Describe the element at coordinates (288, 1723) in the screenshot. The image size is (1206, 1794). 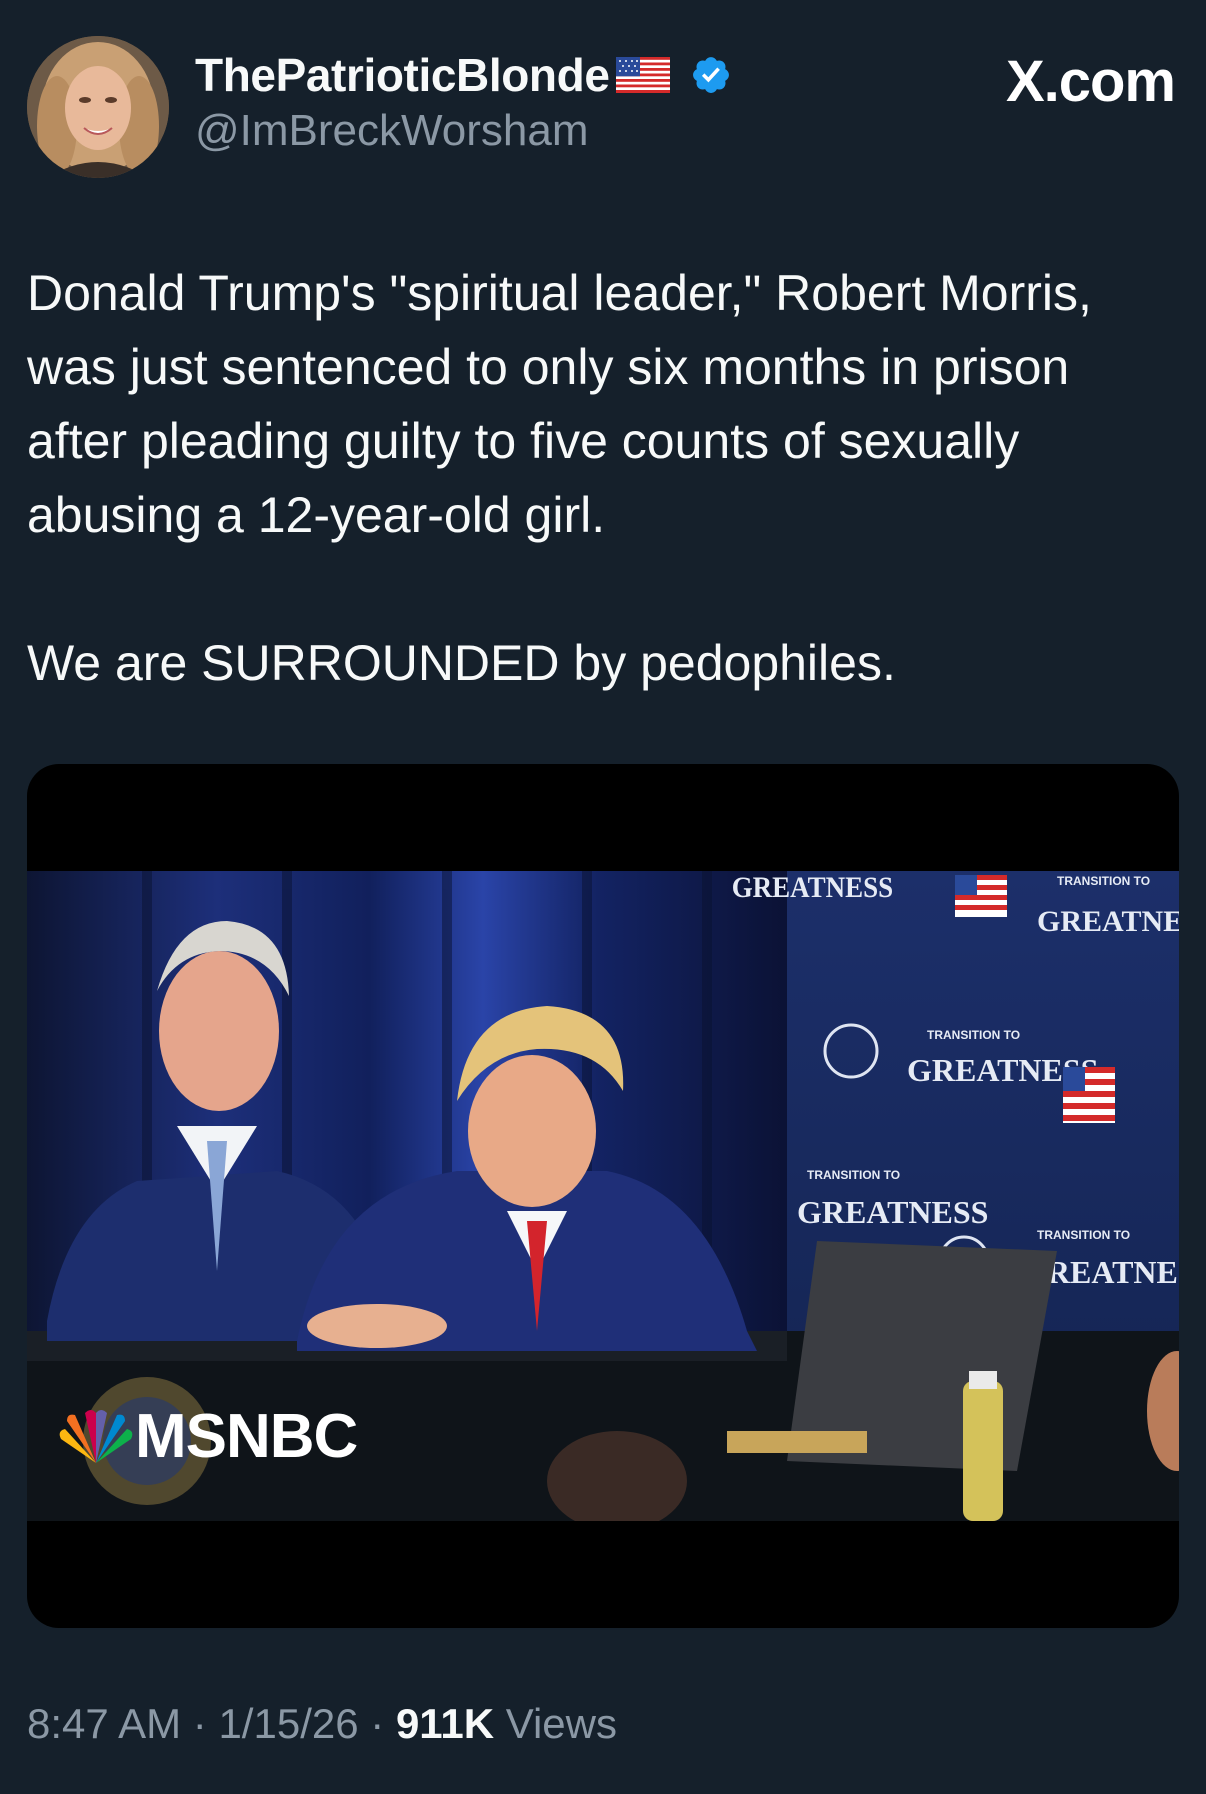
I see `tweet-date: 1/15/26` at that location.